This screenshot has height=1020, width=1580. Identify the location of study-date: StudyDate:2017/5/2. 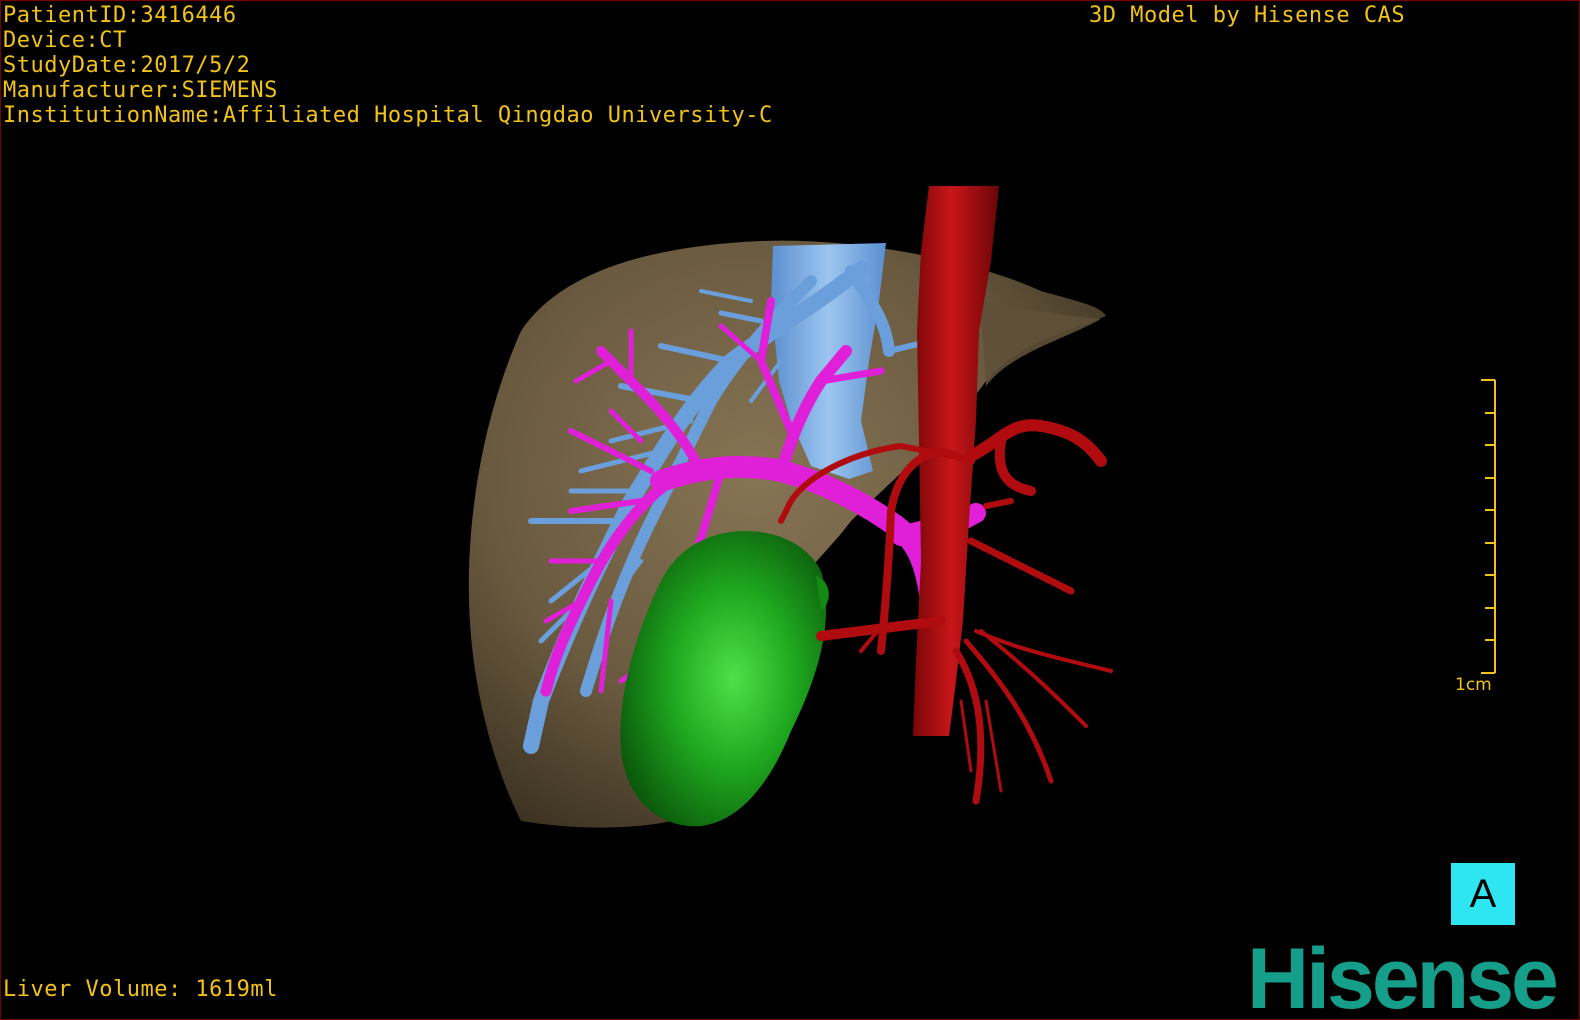
(127, 65).